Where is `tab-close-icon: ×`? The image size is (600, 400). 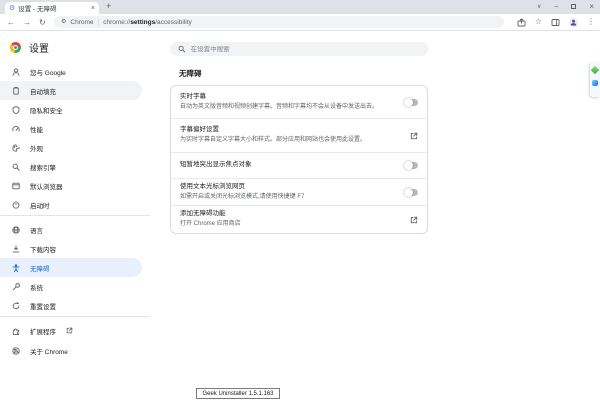
tab-close-icon: × is located at coordinates (93, 8).